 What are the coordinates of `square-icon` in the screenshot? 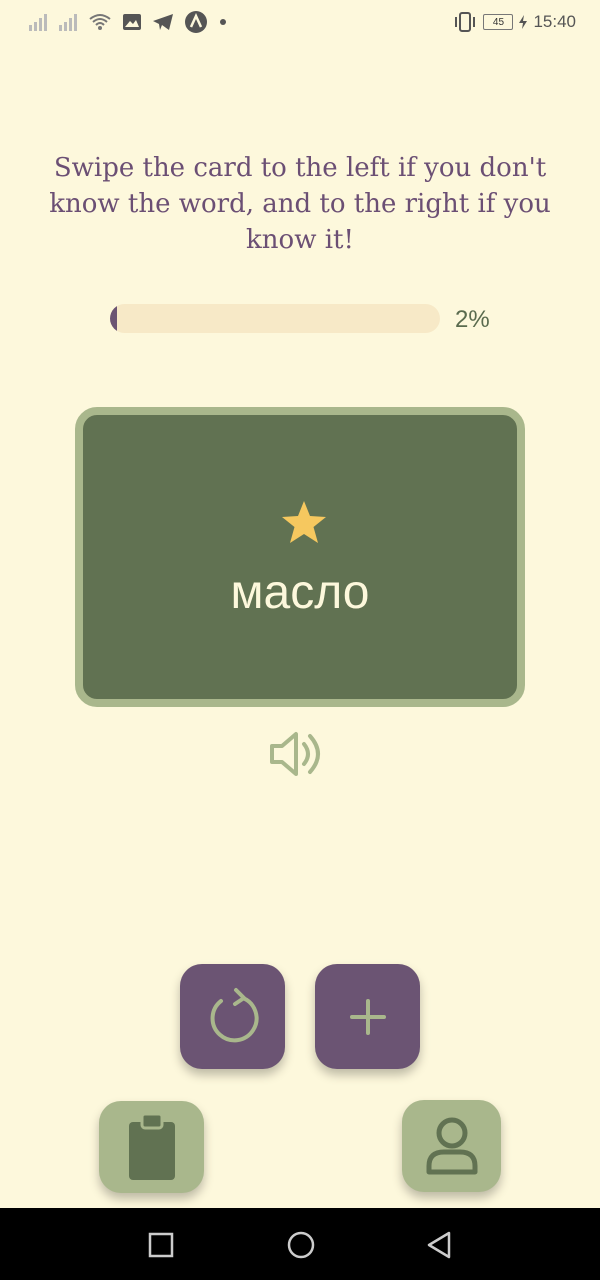 It's located at (161, 1245).